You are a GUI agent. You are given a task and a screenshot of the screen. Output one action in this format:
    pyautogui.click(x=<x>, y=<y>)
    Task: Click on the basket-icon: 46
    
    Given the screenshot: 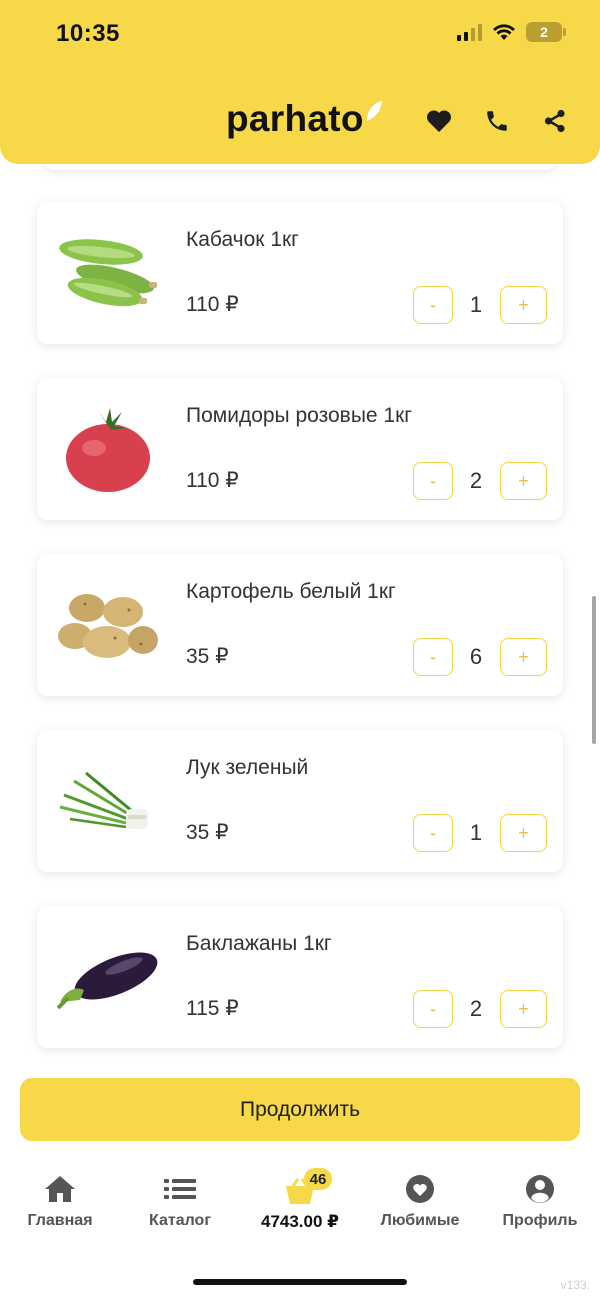 What is the action you would take?
    pyautogui.click(x=301, y=1187)
    